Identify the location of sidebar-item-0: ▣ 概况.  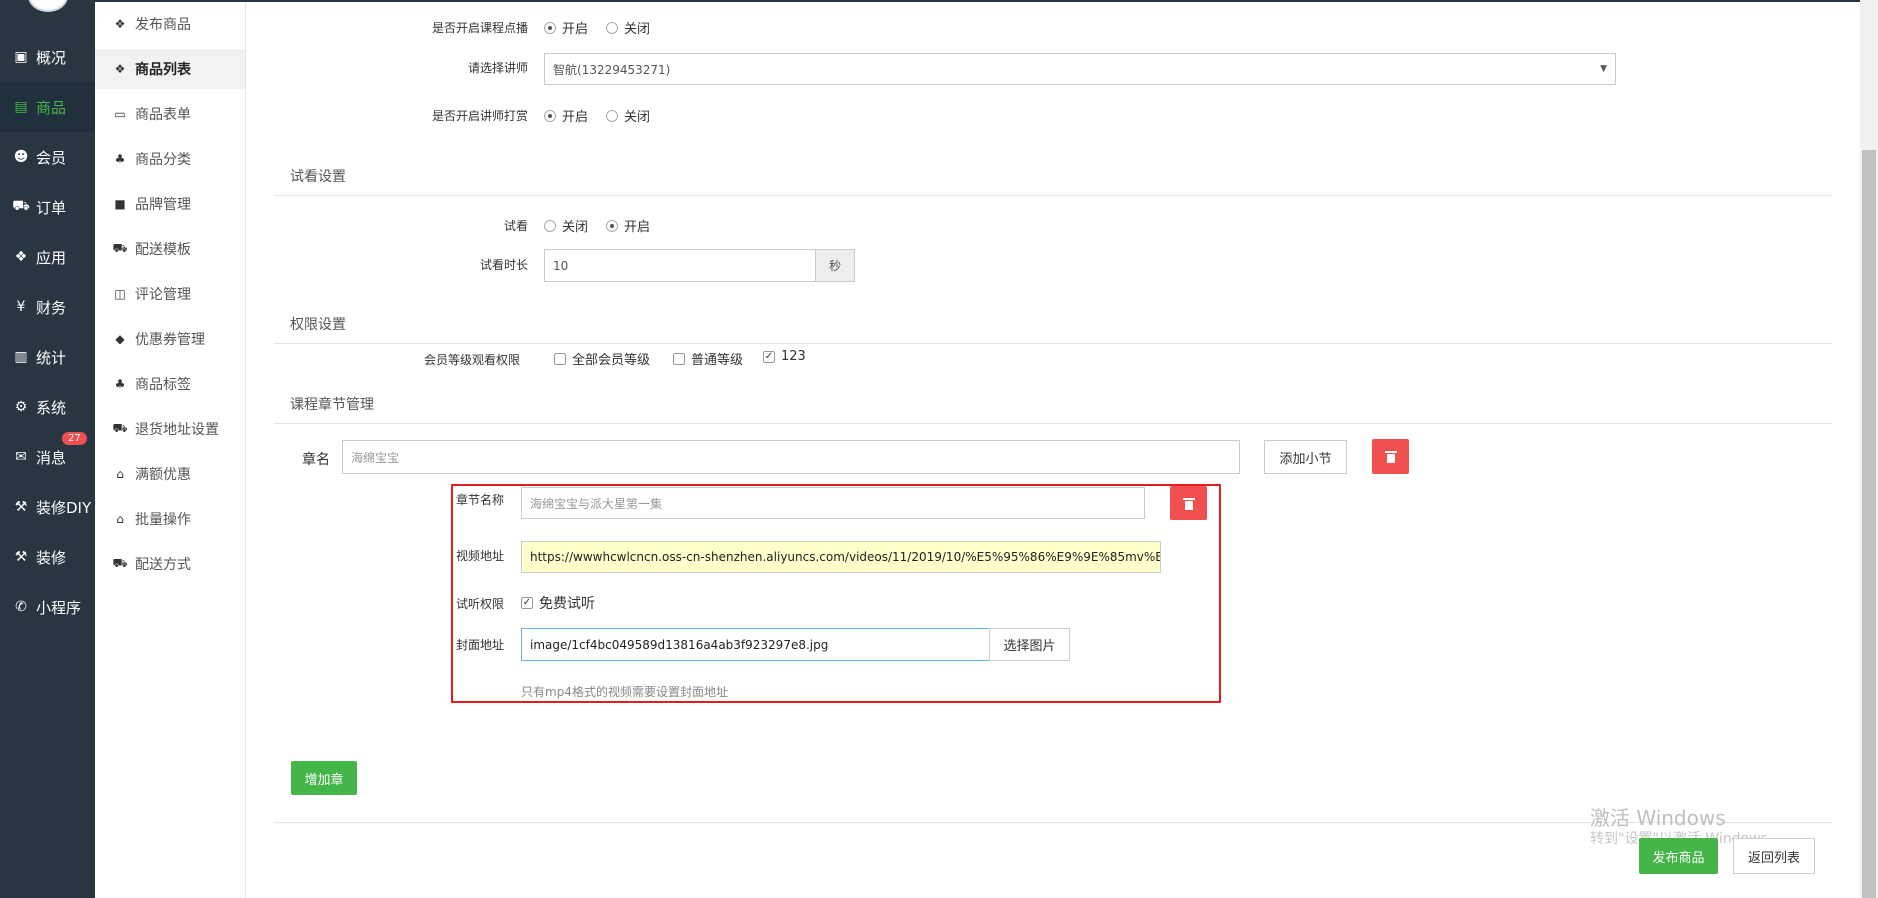
(47, 57).